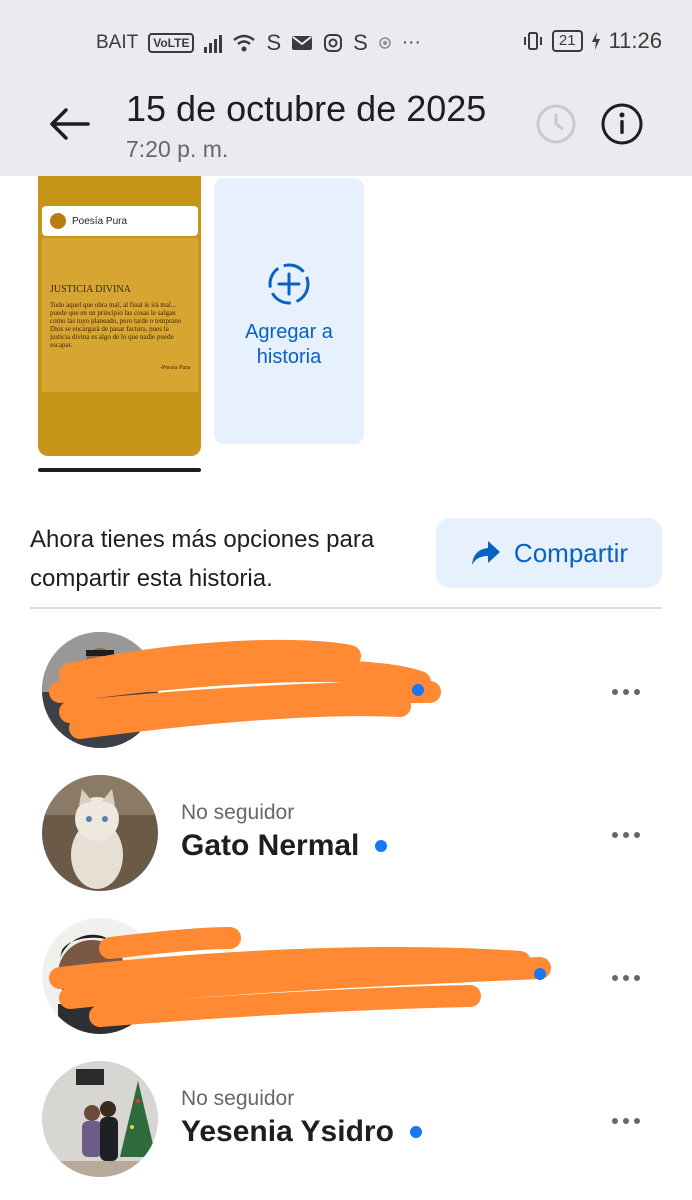 This screenshot has height=1200, width=692. What do you see at coordinates (244, 43) in the screenshot?
I see `wifi-icon` at bounding box center [244, 43].